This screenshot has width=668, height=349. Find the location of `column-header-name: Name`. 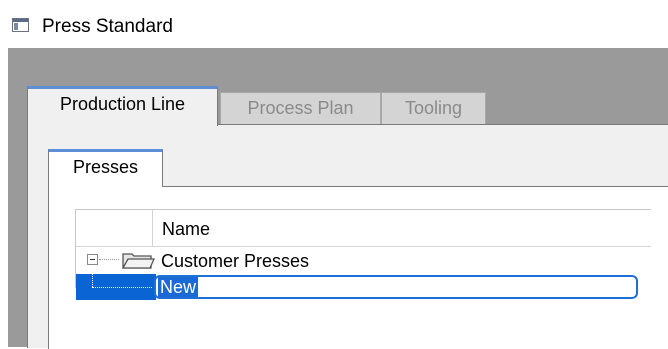

column-header-name: Name is located at coordinates (186, 229).